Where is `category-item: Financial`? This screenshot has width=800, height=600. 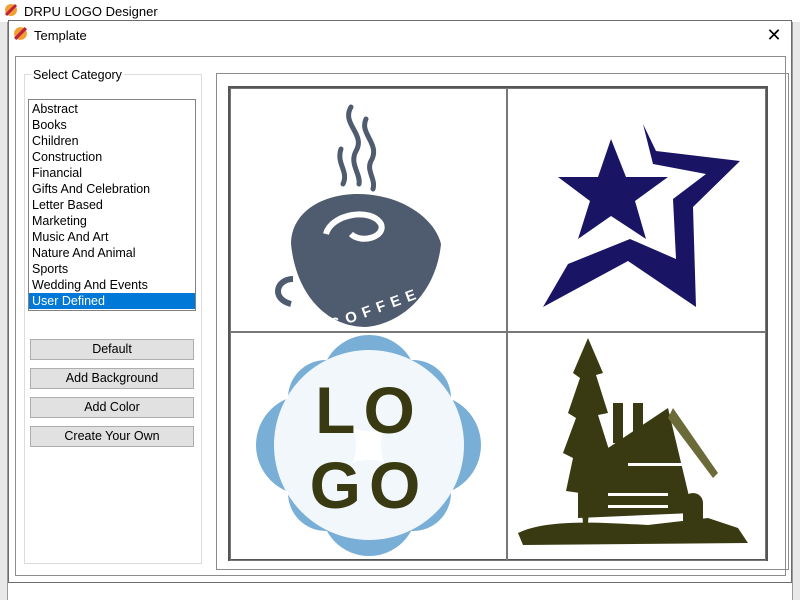 category-item: Financial is located at coordinates (112, 173).